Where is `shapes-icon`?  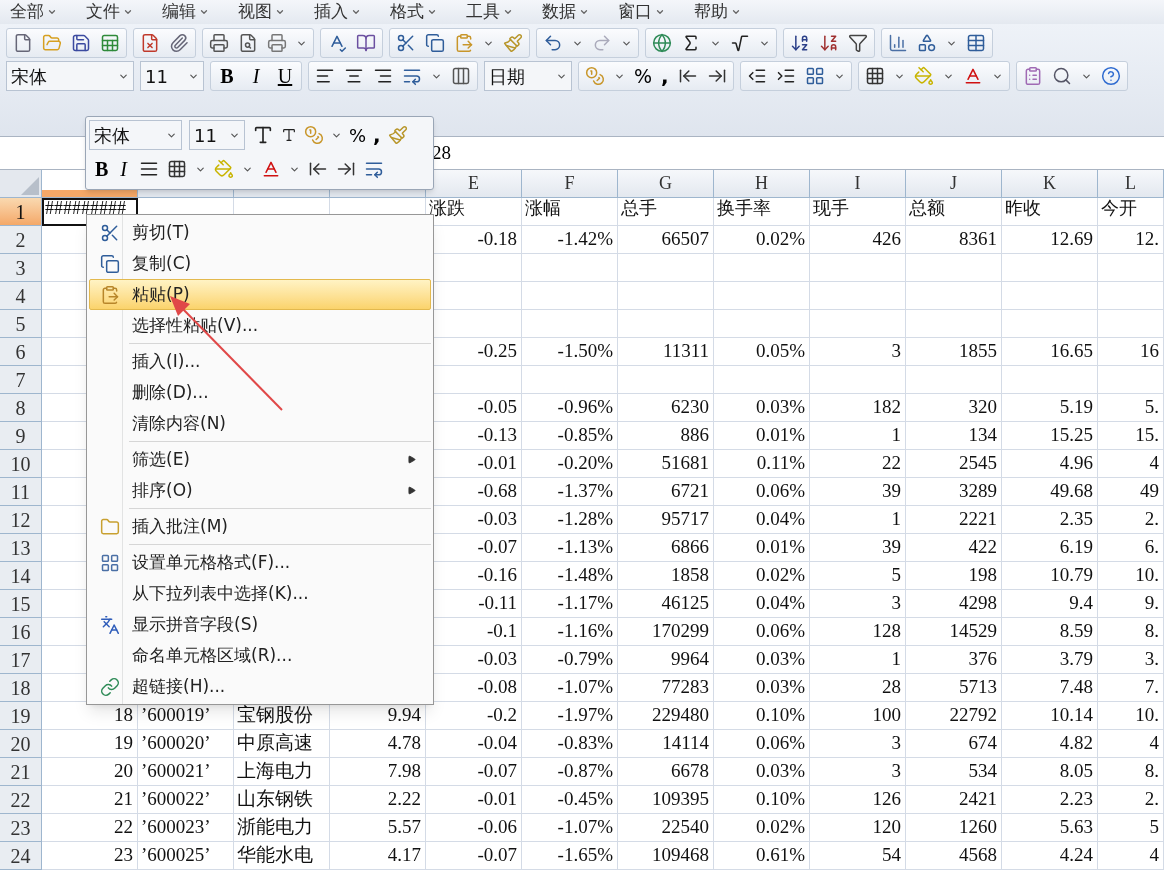
shapes-icon is located at coordinates (927, 43).